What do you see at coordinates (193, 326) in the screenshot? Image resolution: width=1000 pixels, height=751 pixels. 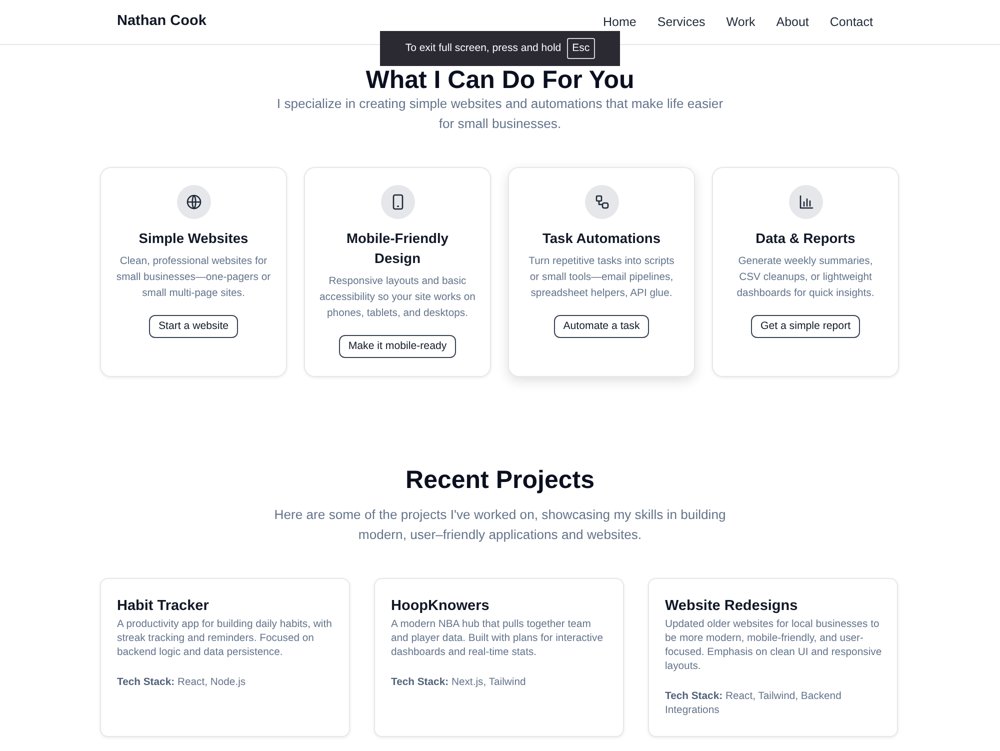 I see `cta-button: Start a website` at bounding box center [193, 326].